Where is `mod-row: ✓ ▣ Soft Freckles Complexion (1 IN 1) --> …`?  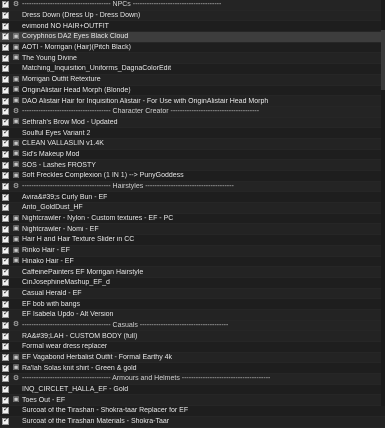 mod-row: ✓ ▣ Soft Freckles Complexion (1 IN 1) --> … is located at coordinates (192, 176).